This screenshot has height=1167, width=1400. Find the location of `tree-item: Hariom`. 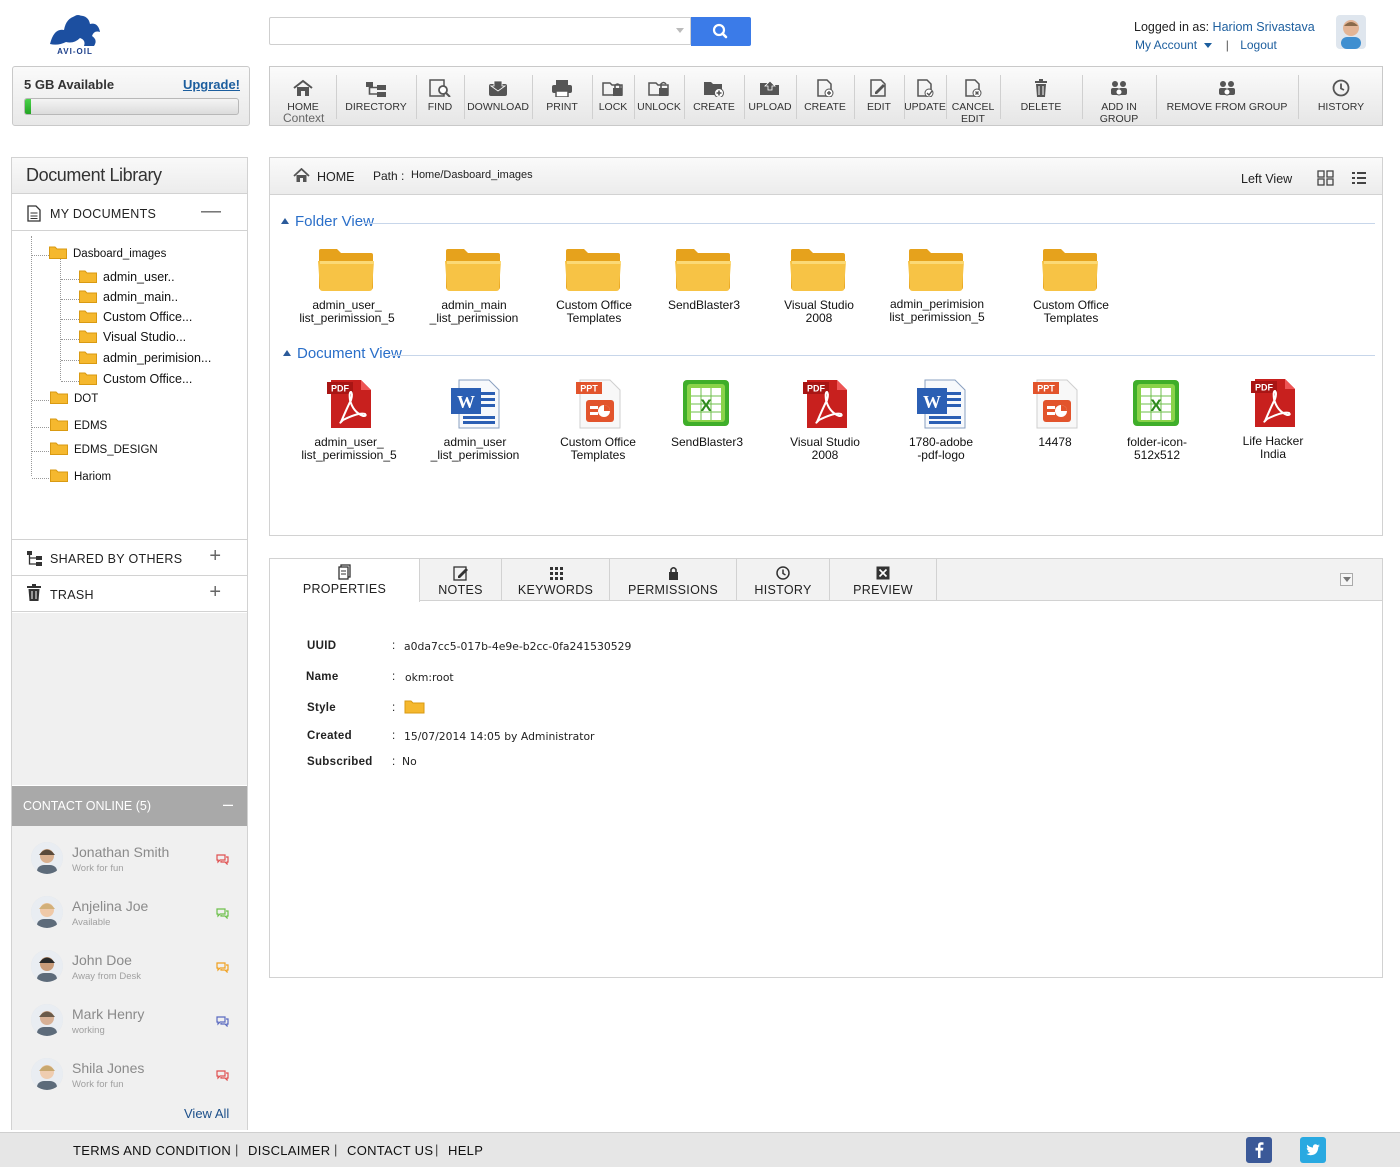

tree-item: Hariom is located at coordinates (80, 476).